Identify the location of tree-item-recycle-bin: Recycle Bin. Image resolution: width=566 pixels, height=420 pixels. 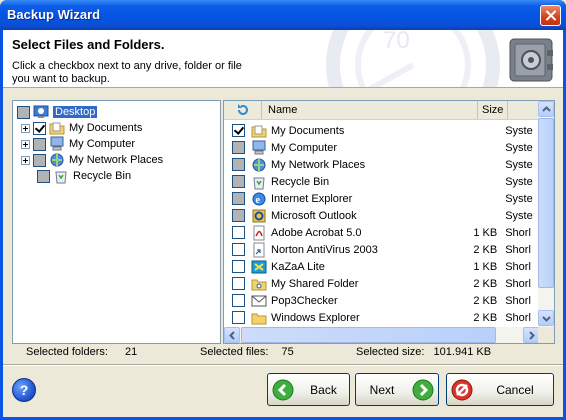
(84, 176).